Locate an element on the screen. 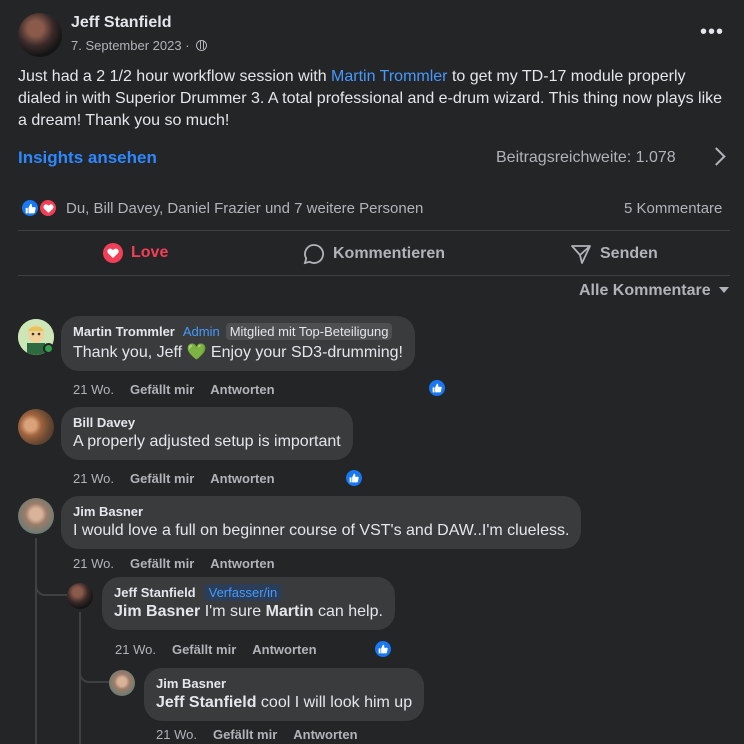 This screenshot has height=744, width=744. tagged-user-link: Jeff Stanfield is located at coordinates (206, 702).